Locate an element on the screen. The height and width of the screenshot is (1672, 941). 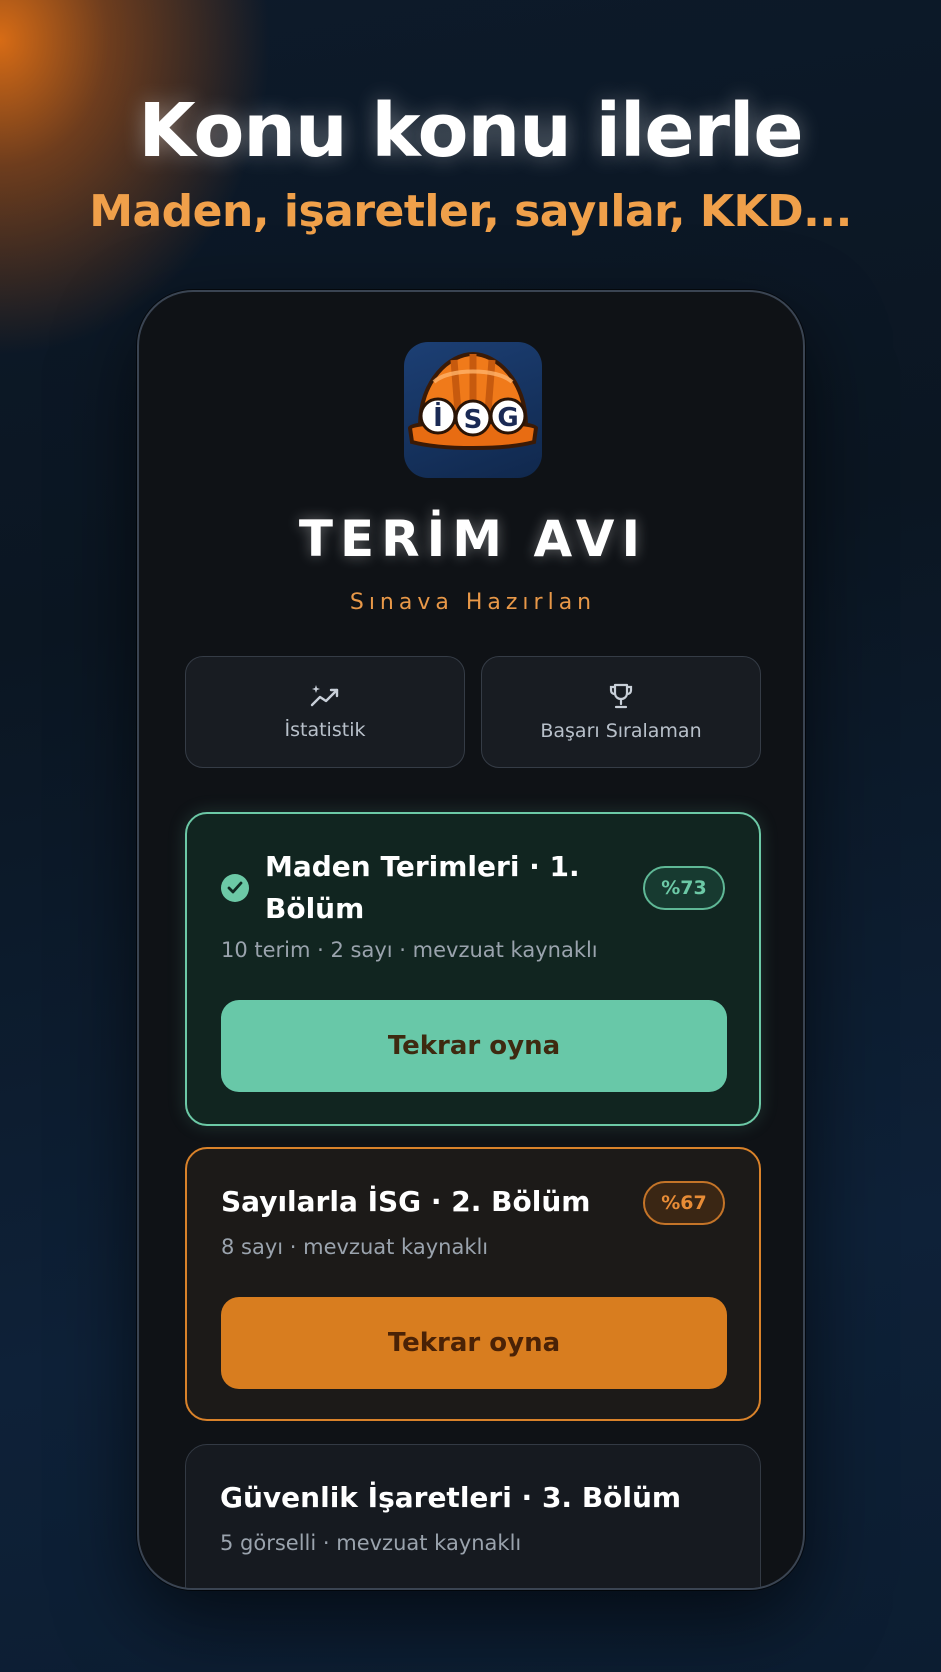
chart-sparkle-icon is located at coordinates (324, 696).